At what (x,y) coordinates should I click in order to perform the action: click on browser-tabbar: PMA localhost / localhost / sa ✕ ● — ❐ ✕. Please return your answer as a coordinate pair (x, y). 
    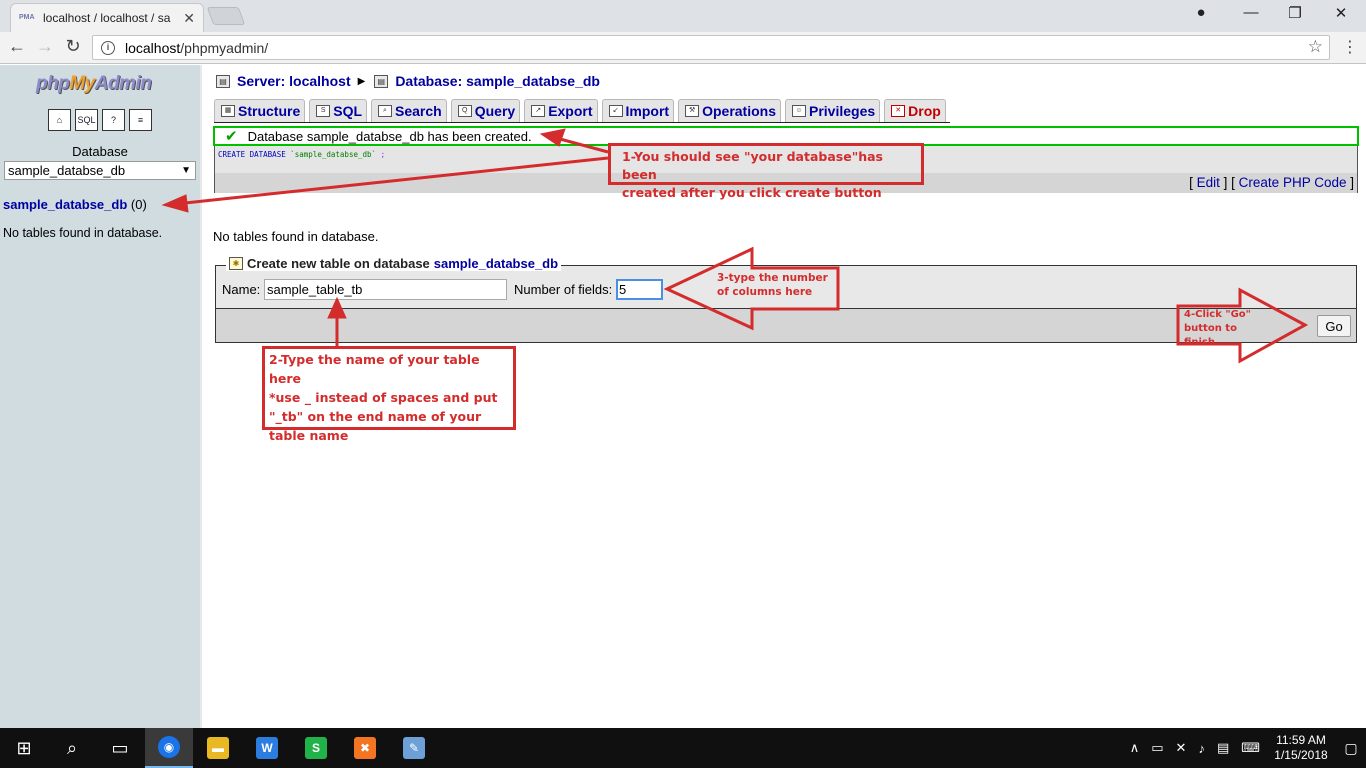
    Looking at the image, I should click on (683, 16).